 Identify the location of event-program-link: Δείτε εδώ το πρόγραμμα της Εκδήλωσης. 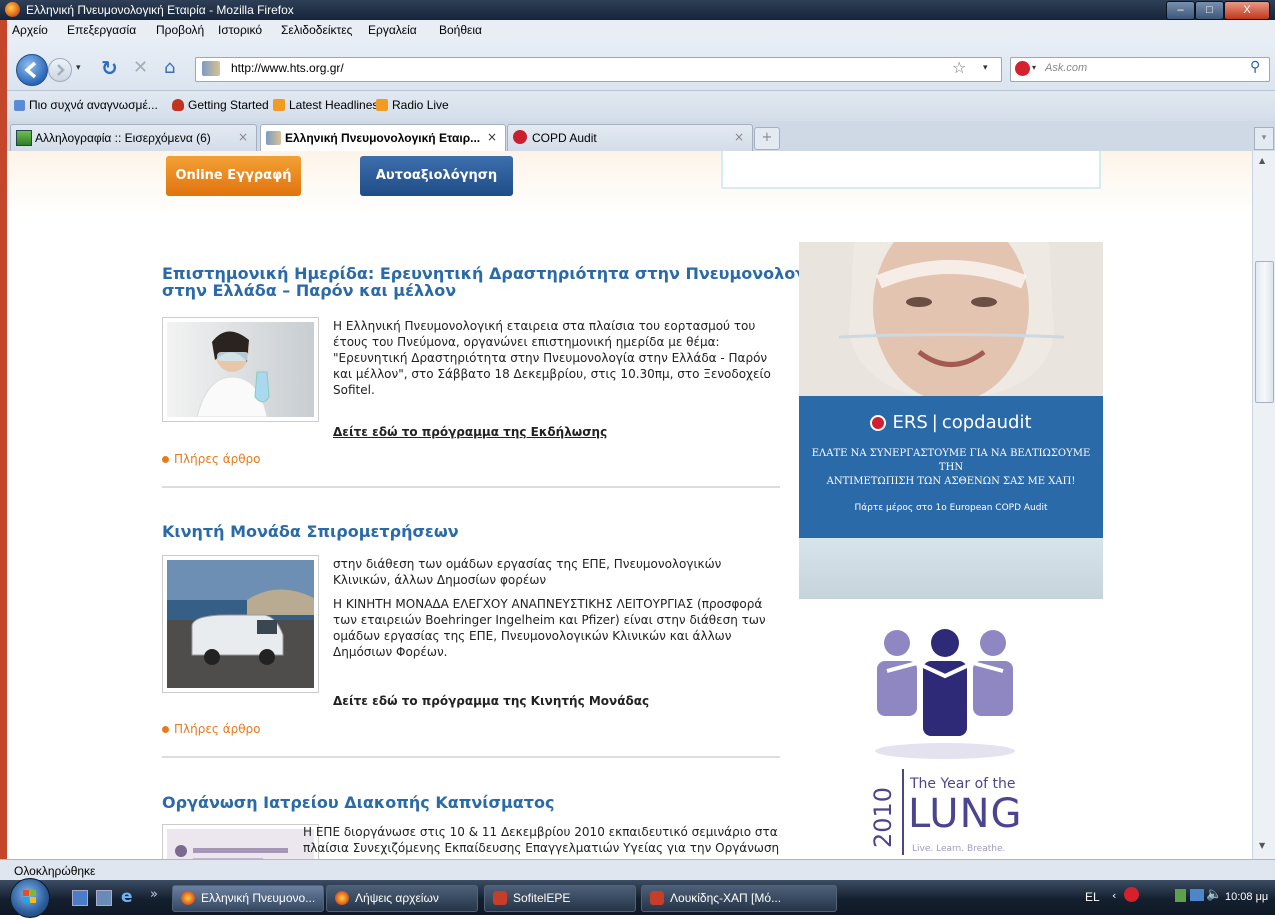
(470, 432).